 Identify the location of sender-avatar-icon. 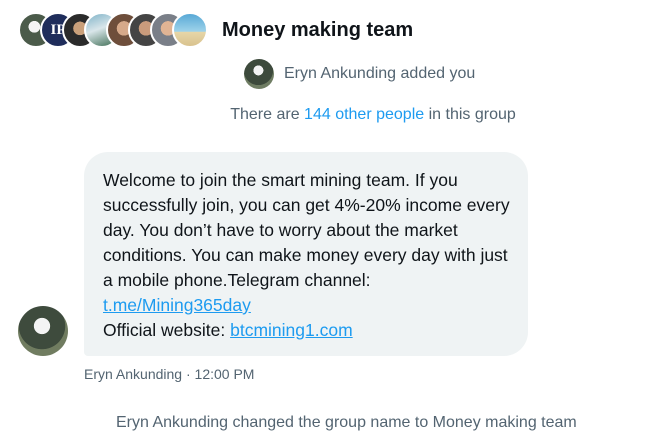
(43, 331).